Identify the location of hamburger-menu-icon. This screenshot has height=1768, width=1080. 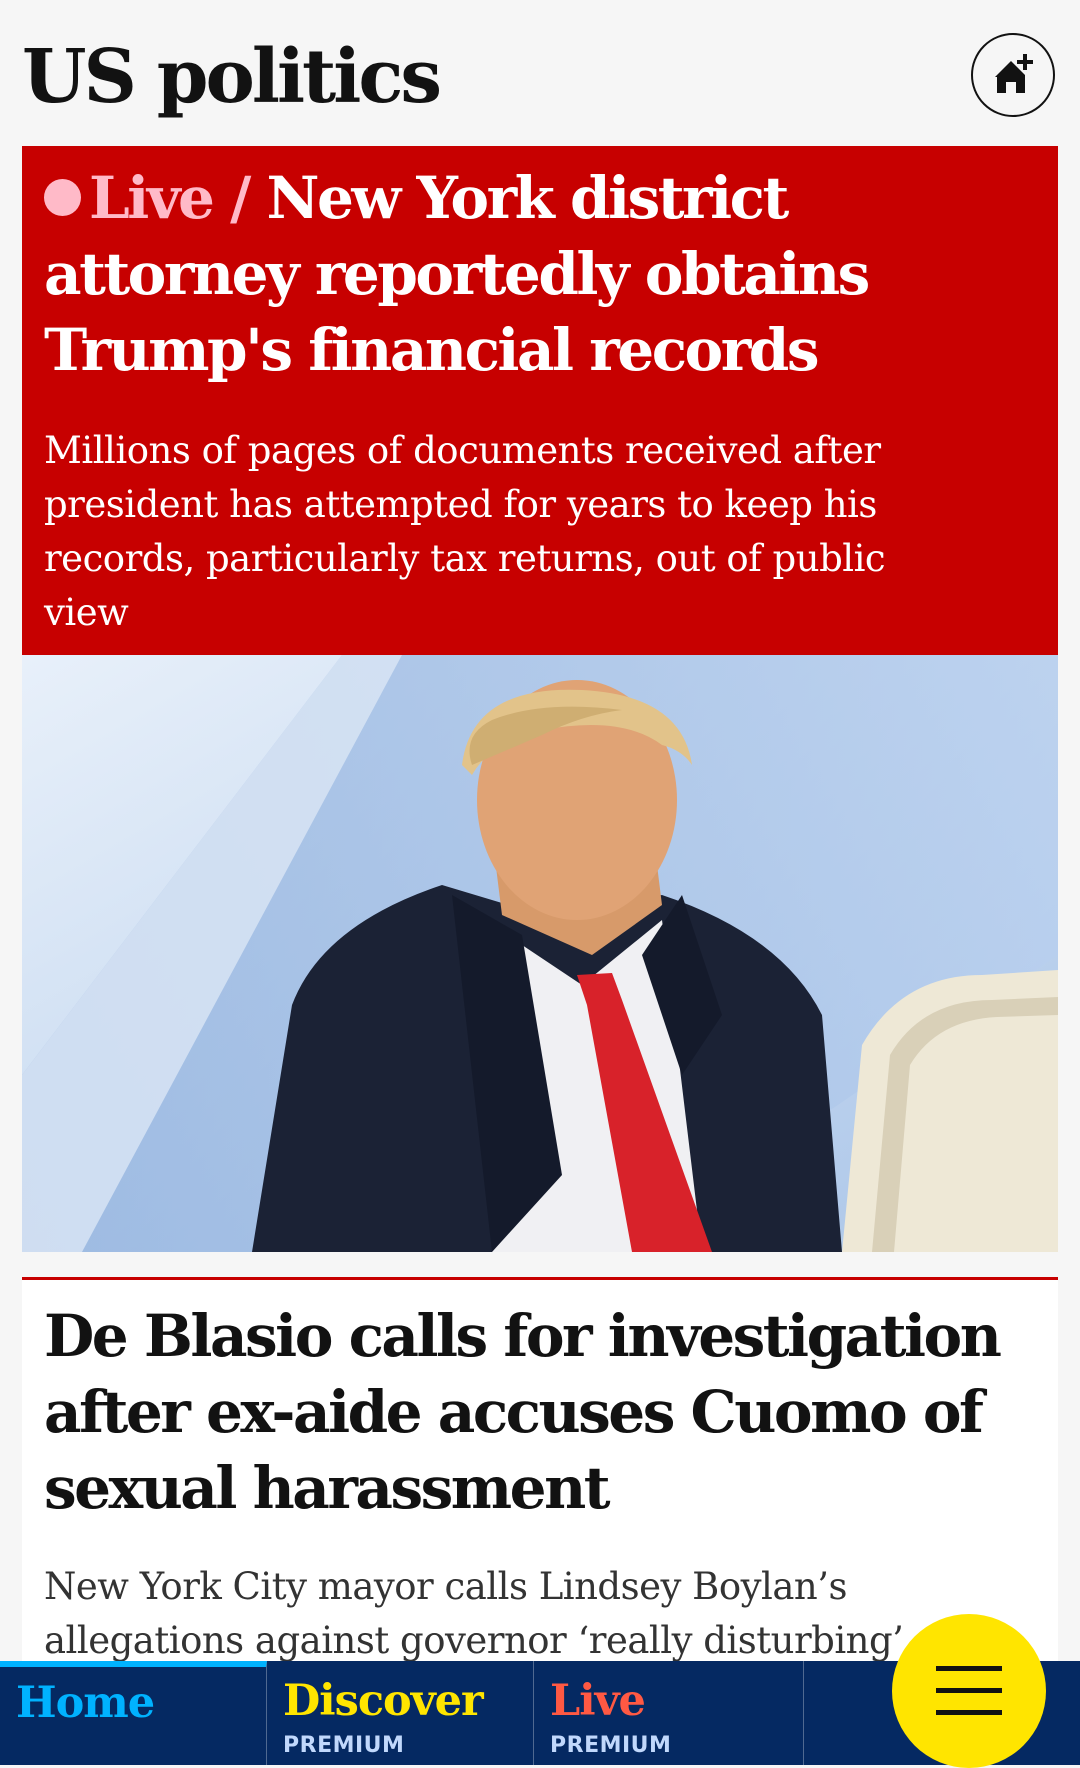
(969, 1690).